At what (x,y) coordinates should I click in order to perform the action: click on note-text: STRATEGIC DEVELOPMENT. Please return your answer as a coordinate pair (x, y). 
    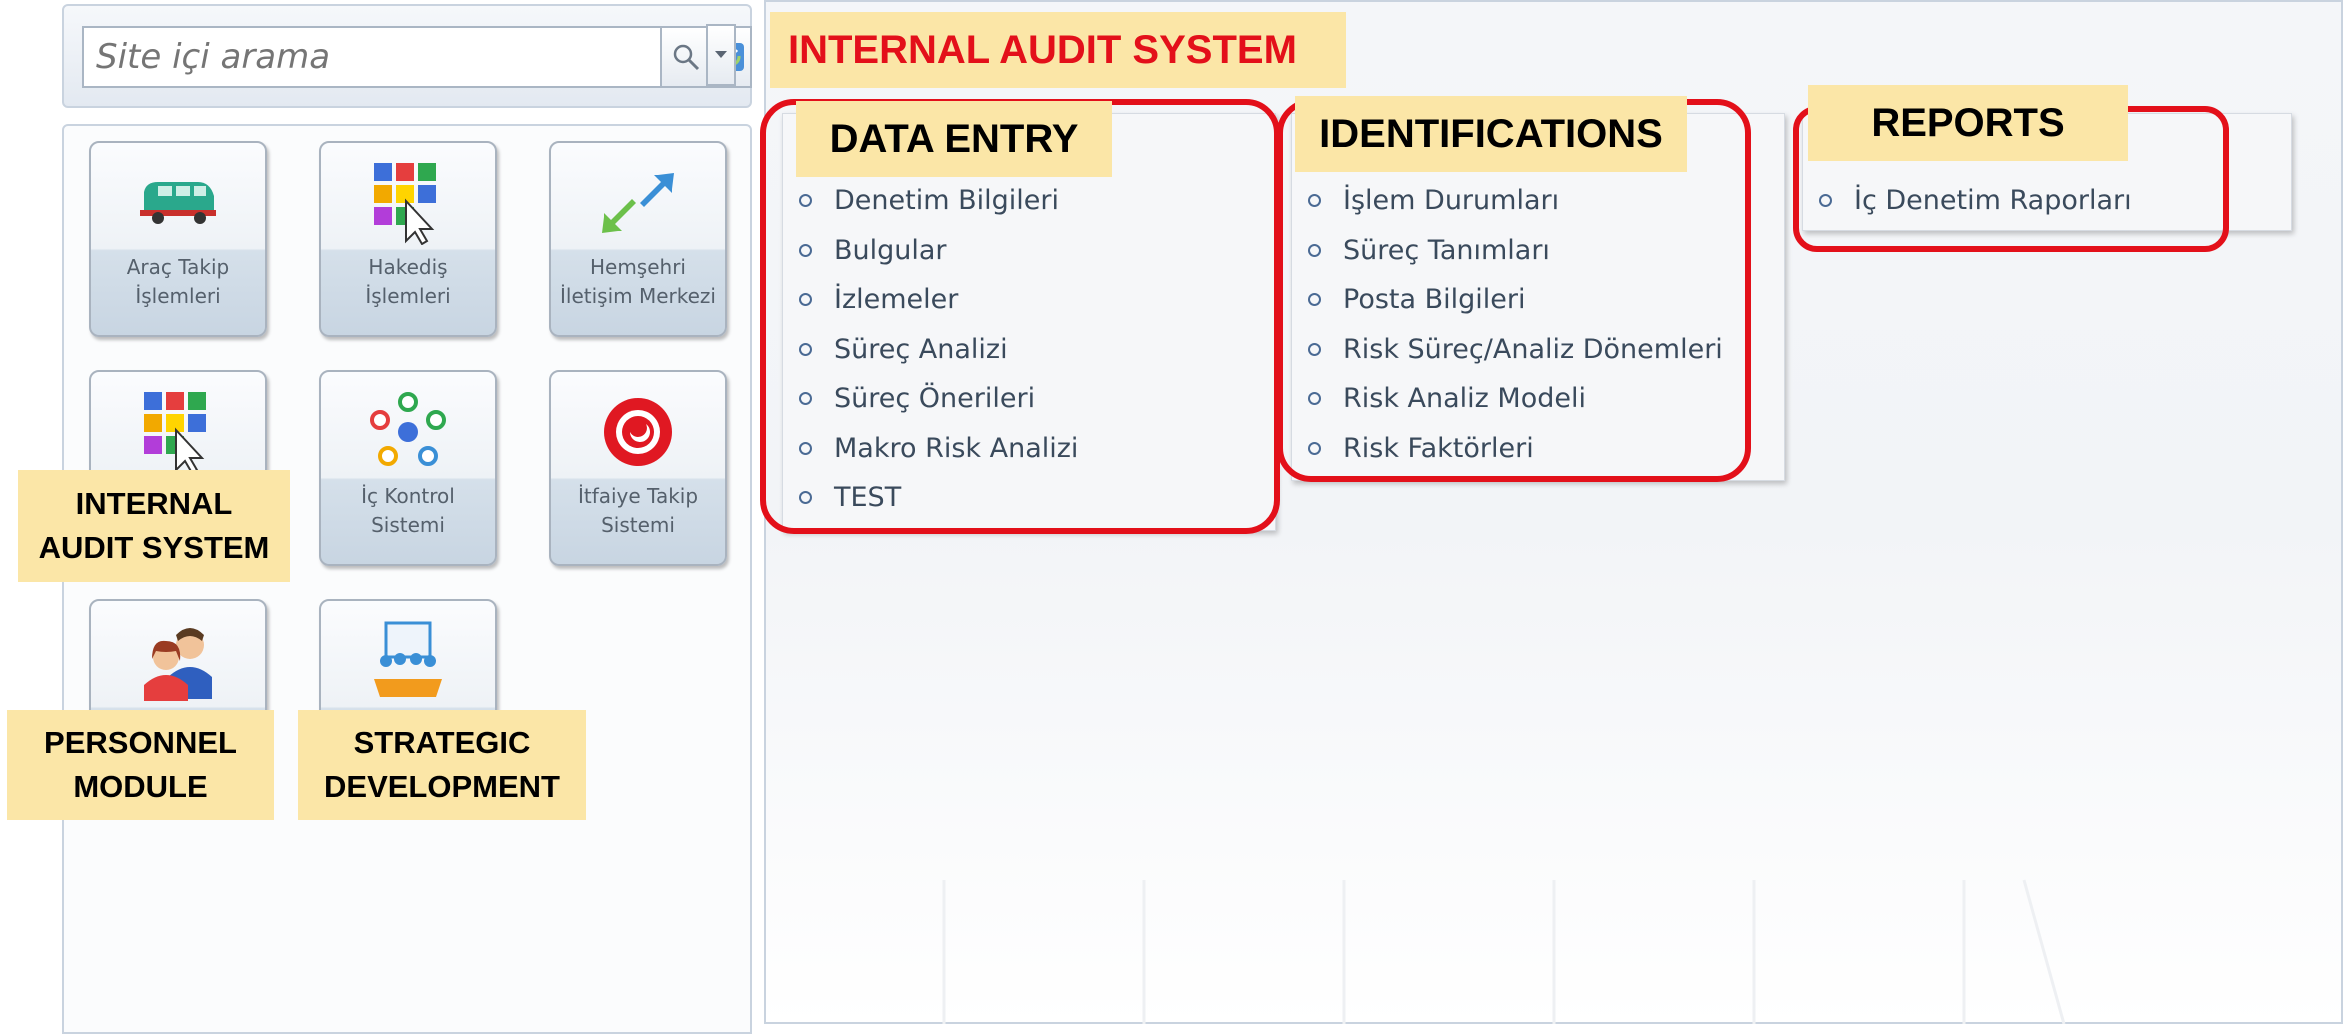
    Looking at the image, I should click on (442, 764).